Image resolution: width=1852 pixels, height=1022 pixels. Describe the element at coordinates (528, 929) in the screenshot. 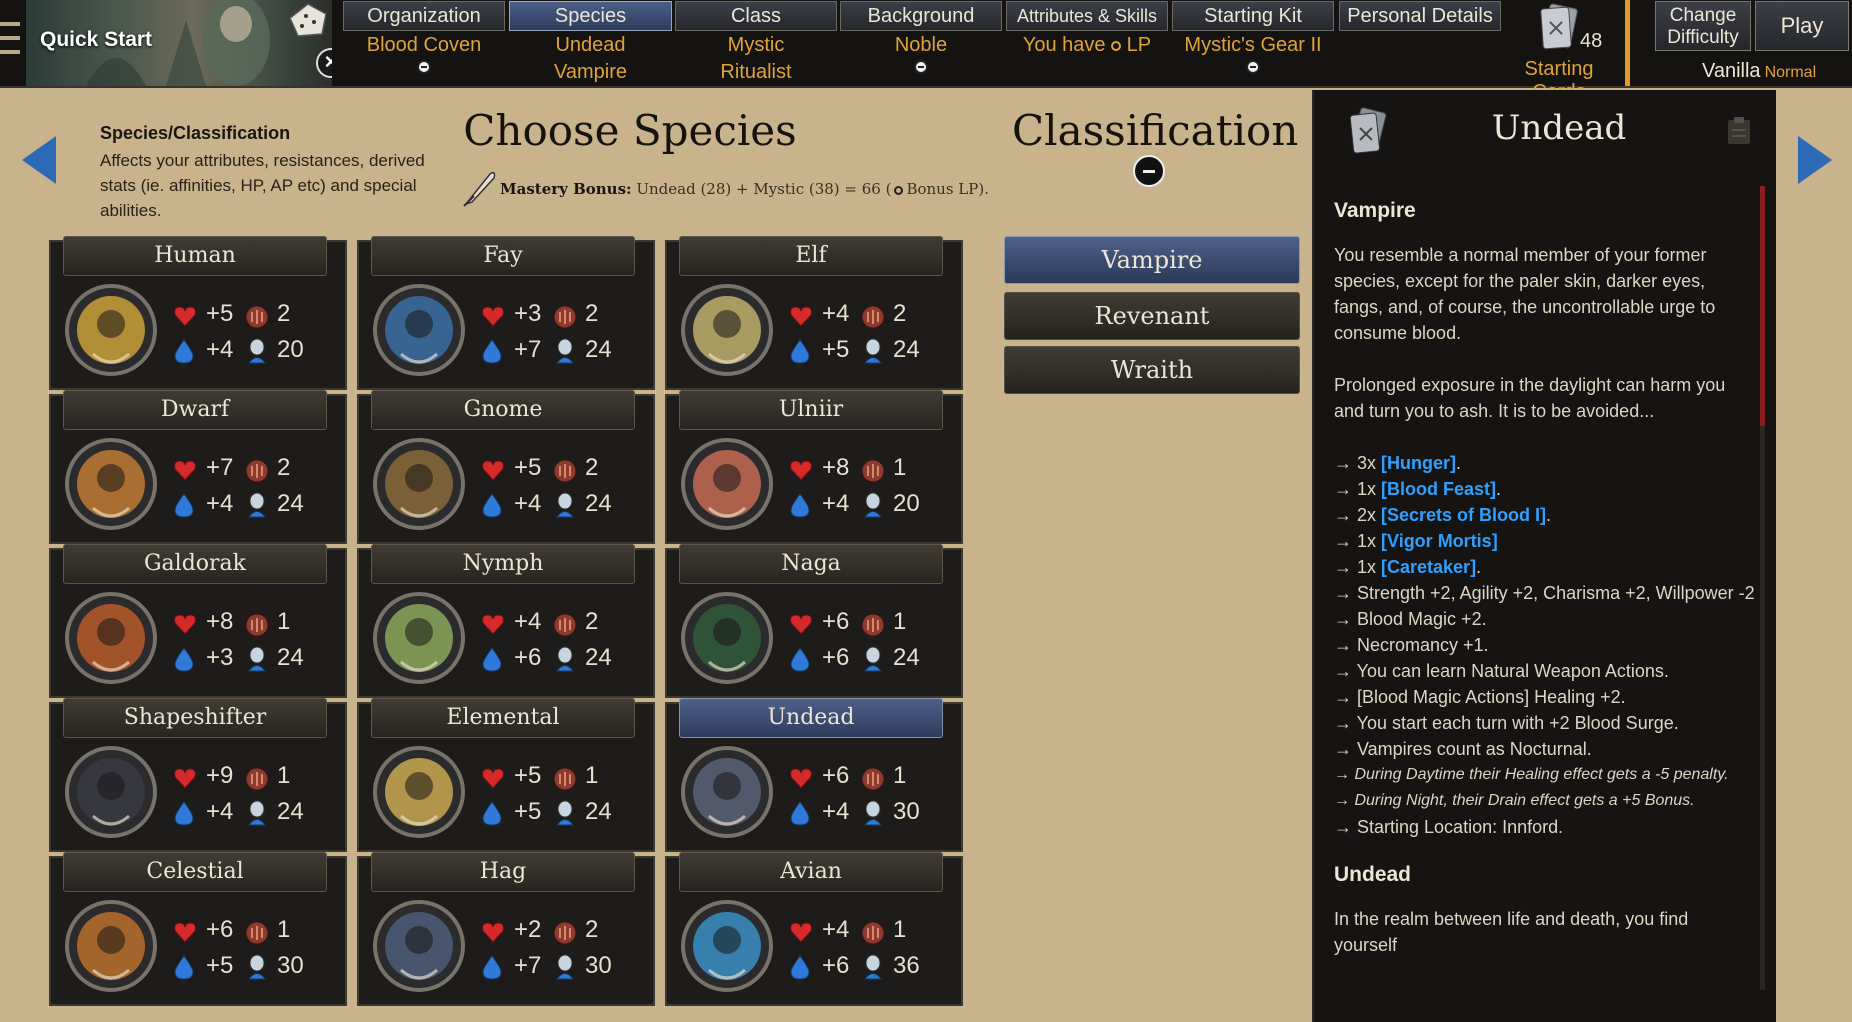

I see `hp-bonus: +2` at that location.